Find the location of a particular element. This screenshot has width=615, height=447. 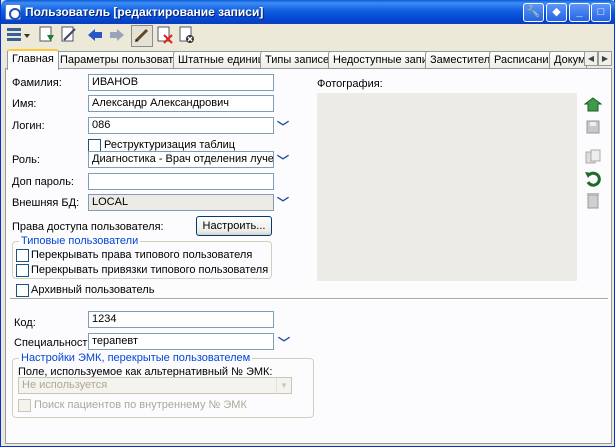

alt-field-value: Не используется is located at coordinates (65, 385).